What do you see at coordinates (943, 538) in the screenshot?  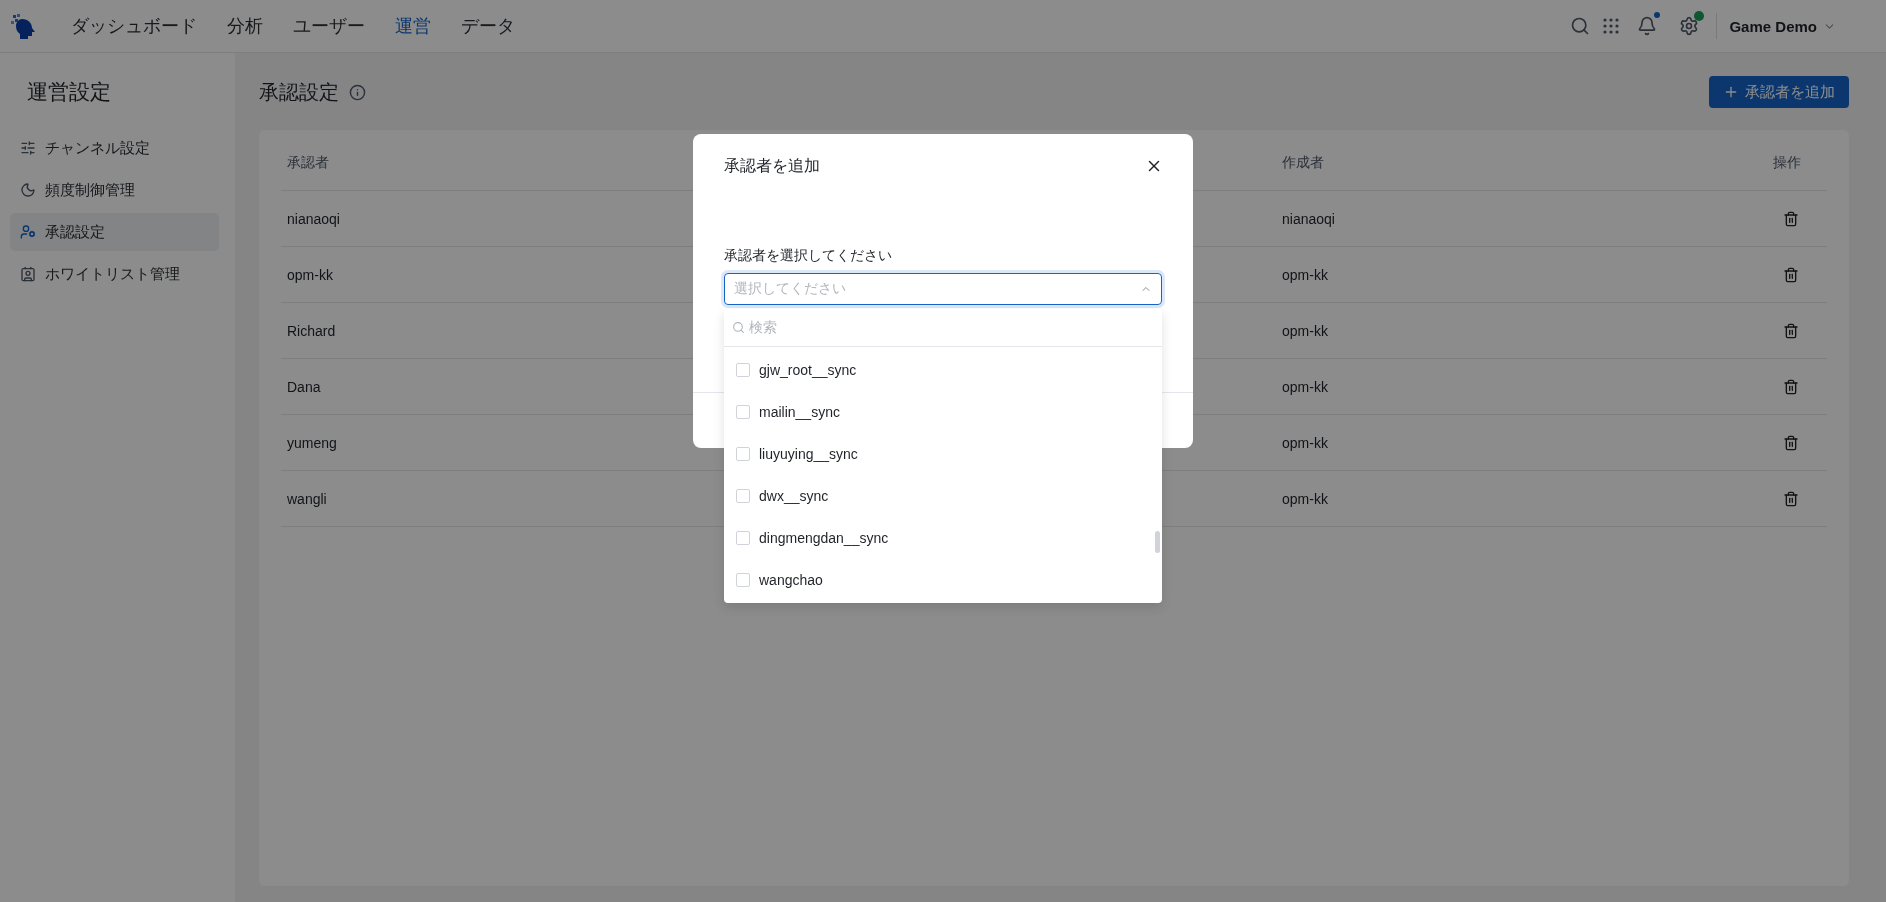 I see `option-item: dingmengdan__sync` at bounding box center [943, 538].